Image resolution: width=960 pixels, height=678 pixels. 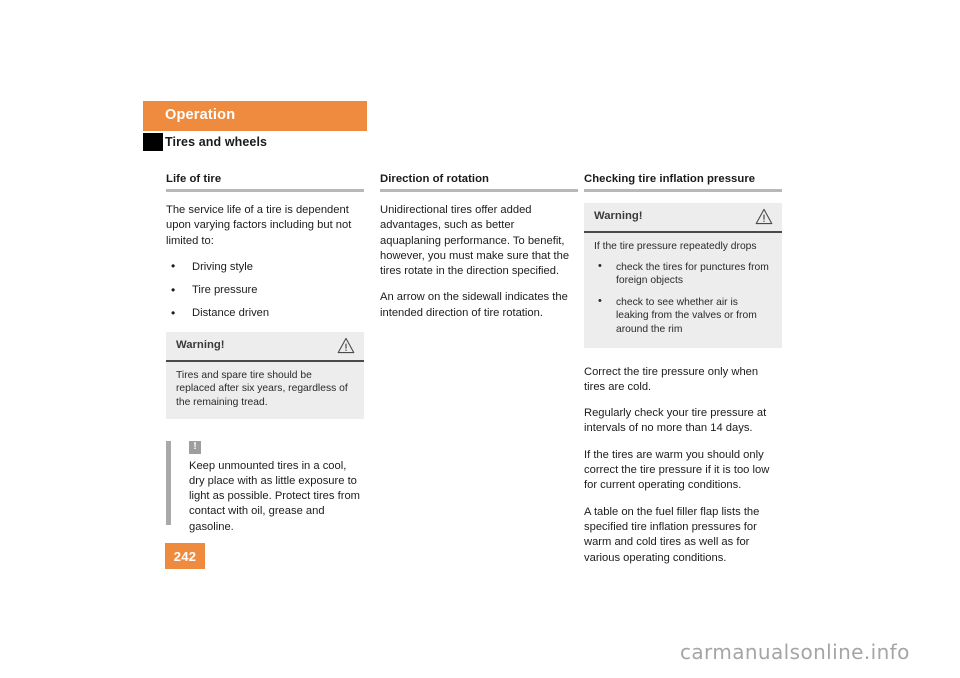 I want to click on exclamation-glyph: !, so click(x=195, y=446).